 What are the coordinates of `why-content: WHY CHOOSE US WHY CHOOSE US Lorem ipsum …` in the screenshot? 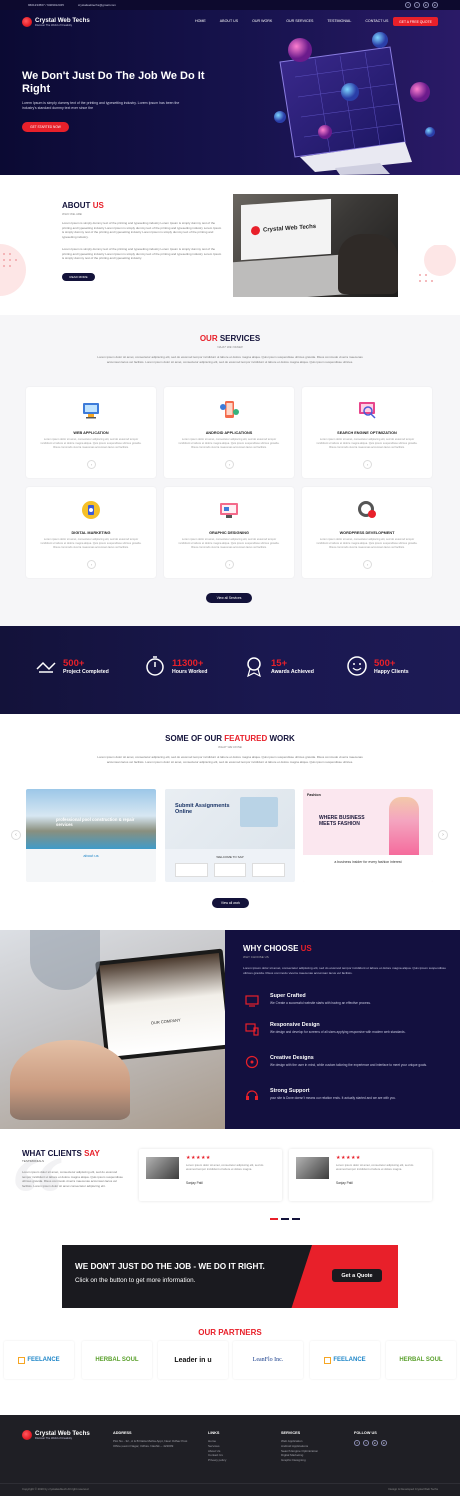 It's located at (342, 1029).